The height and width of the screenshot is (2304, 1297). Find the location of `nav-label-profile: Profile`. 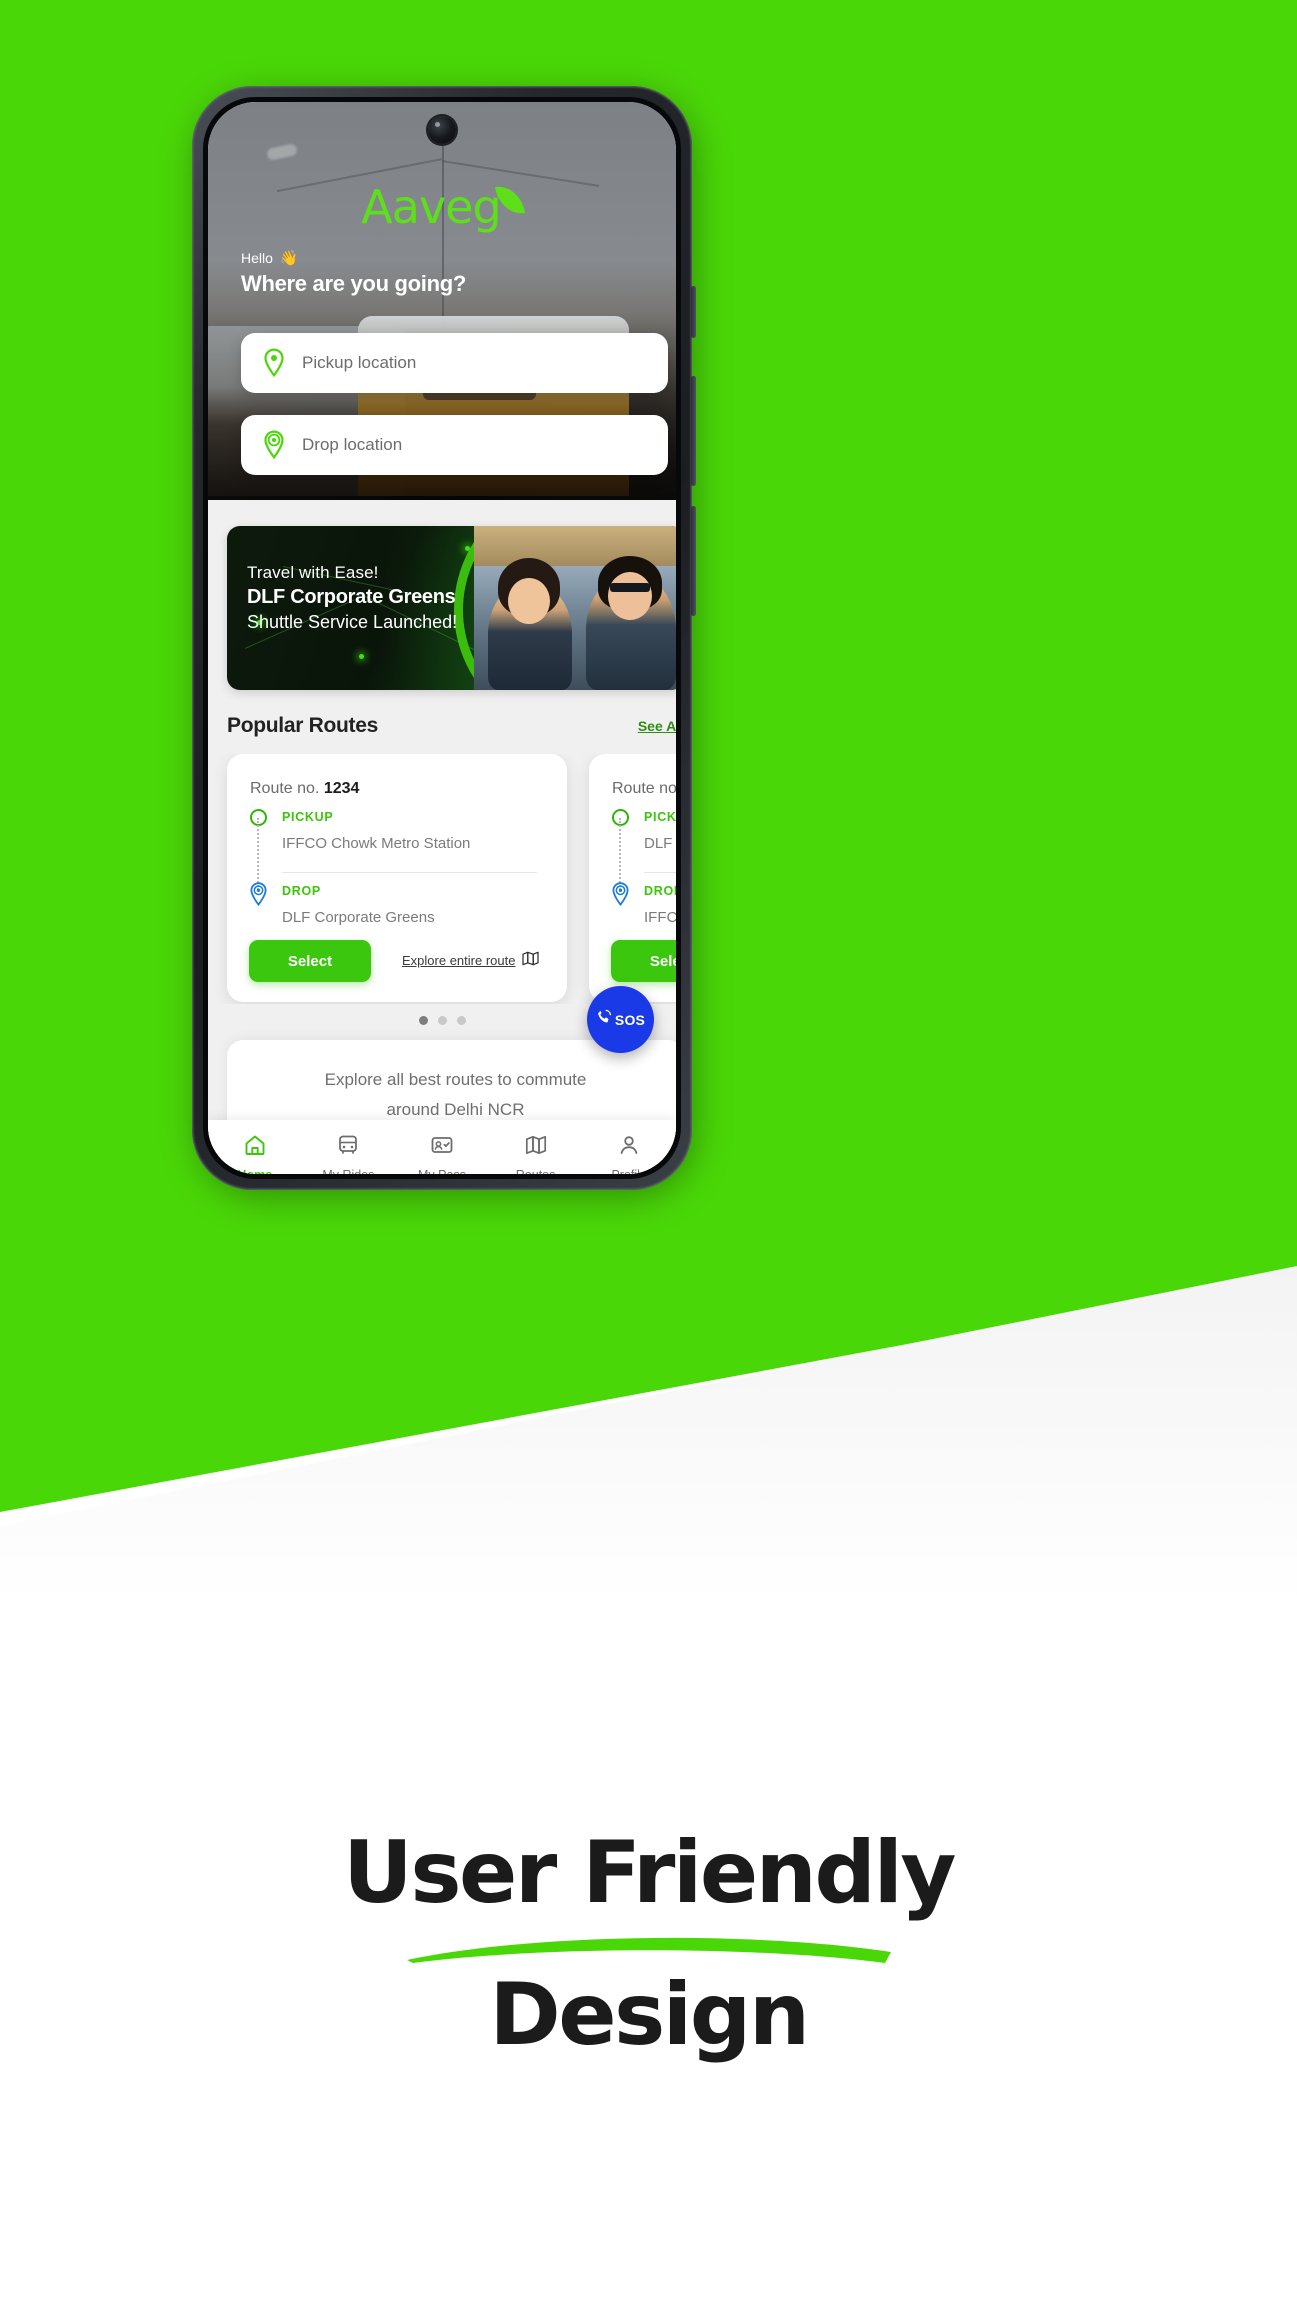

nav-label-profile: Profile is located at coordinates (628, 1171).